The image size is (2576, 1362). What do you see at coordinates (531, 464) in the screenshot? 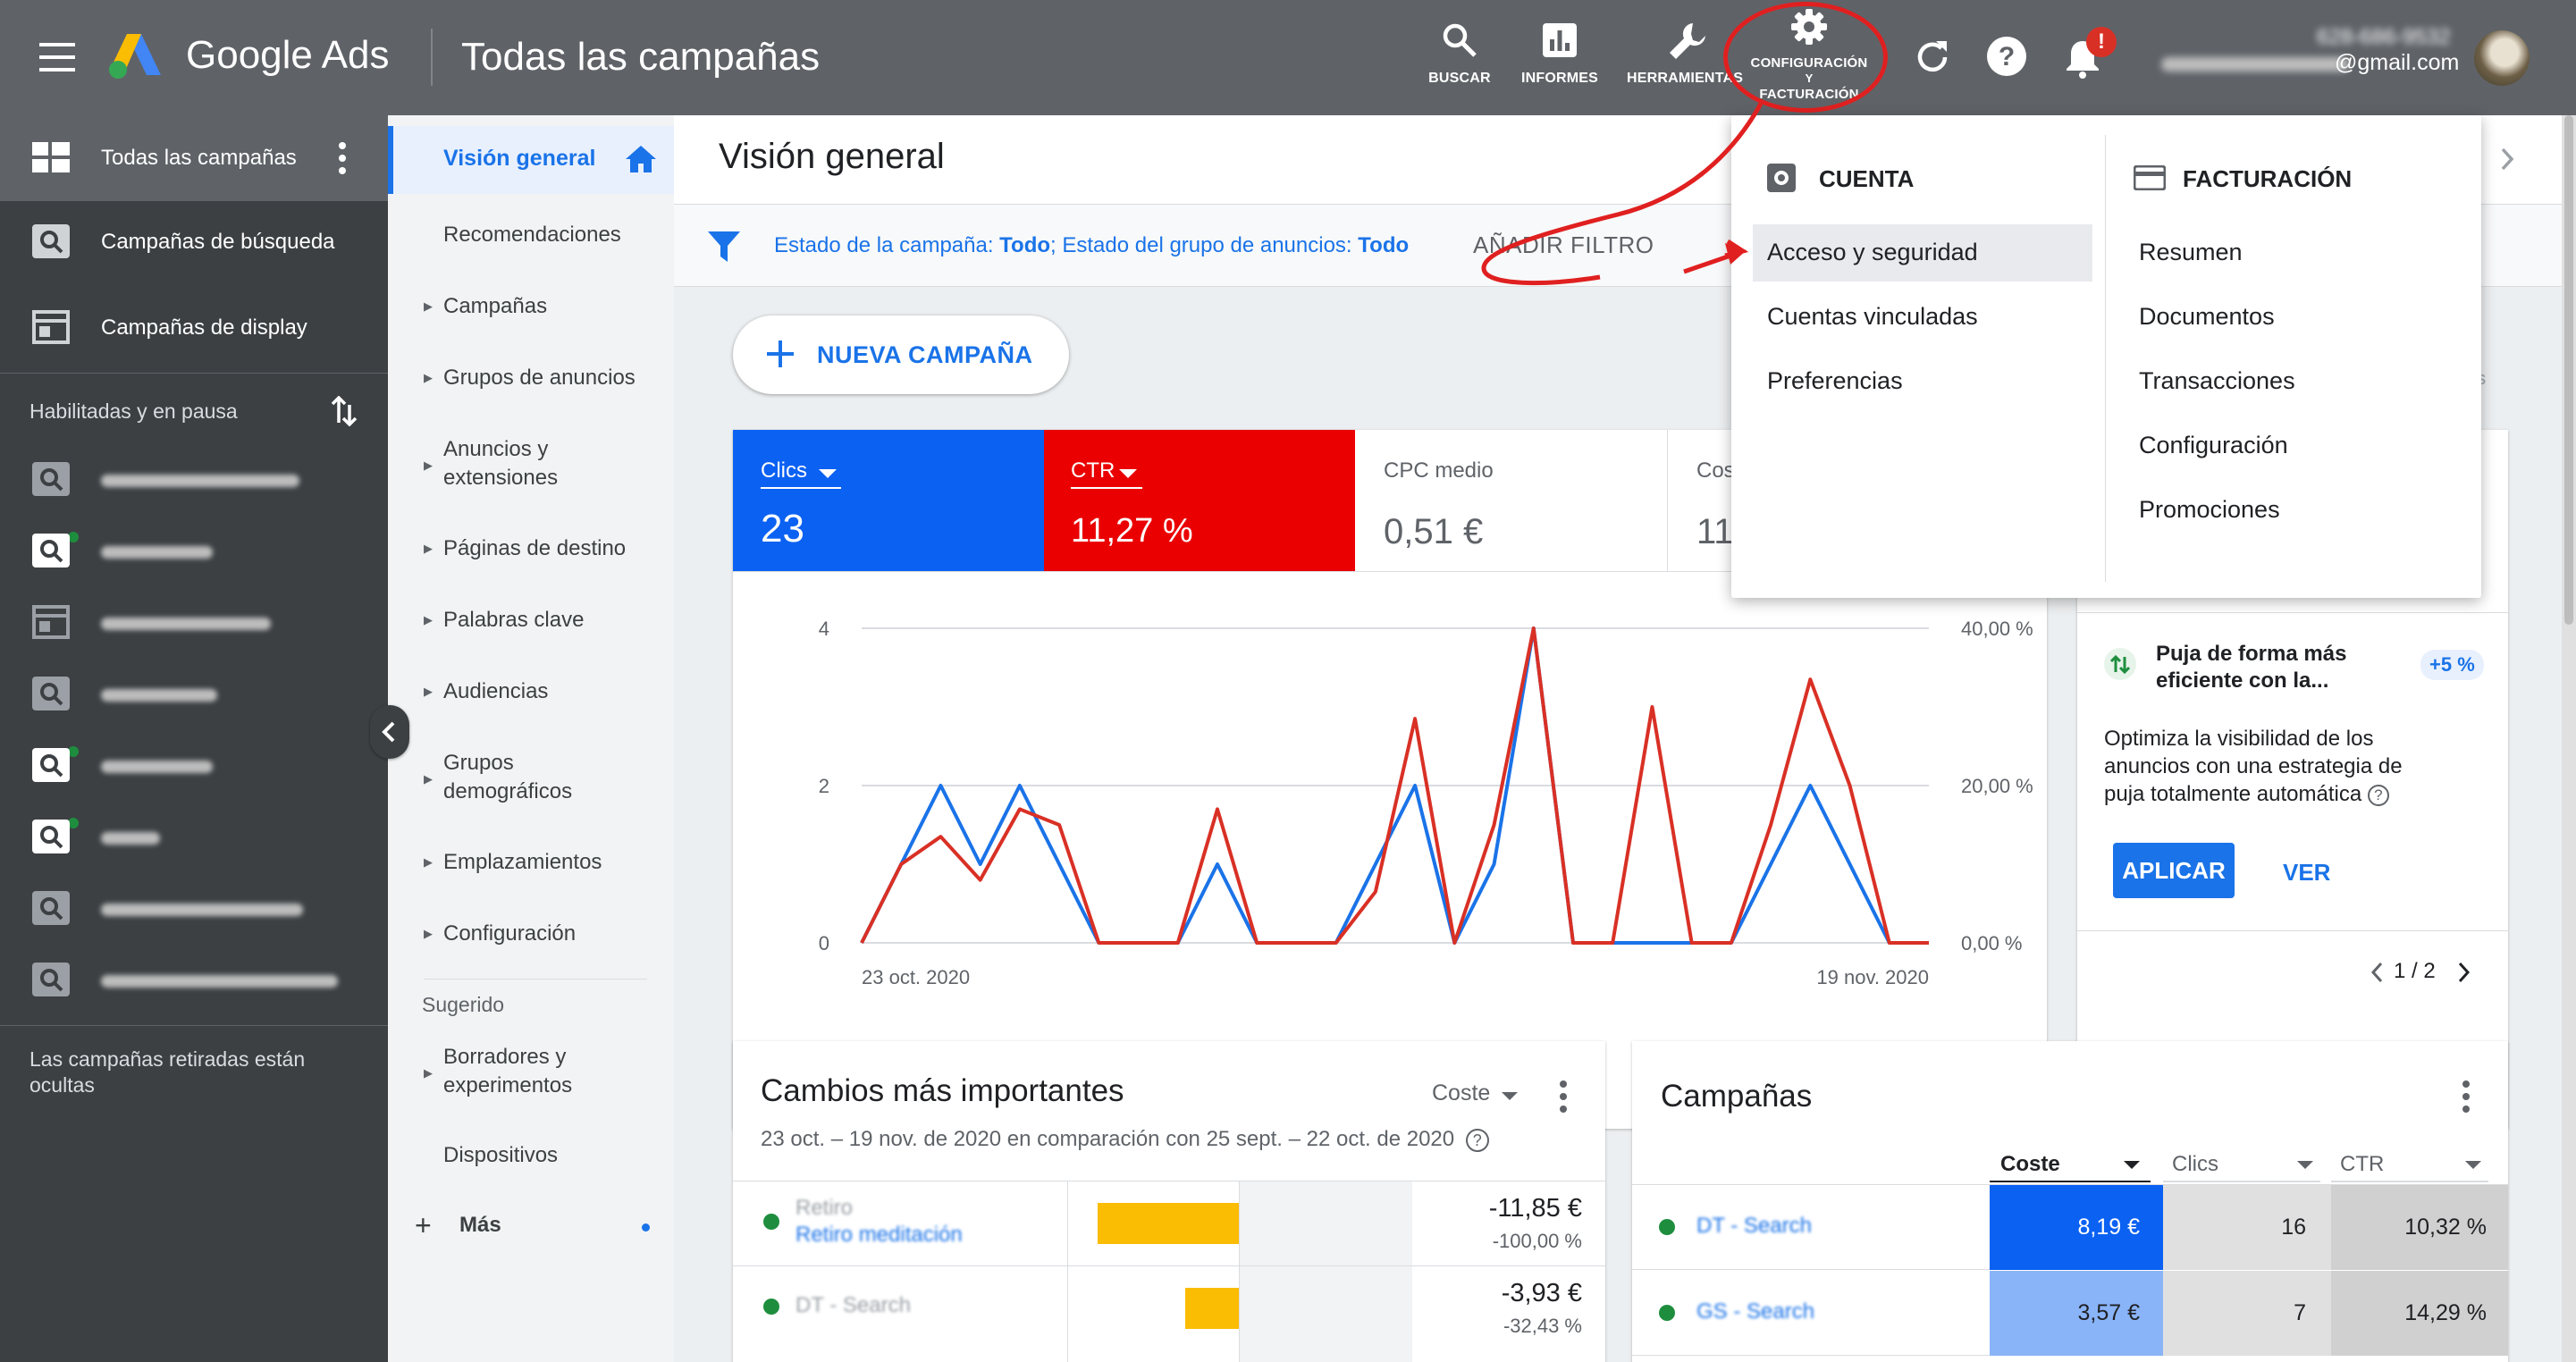
I see `menu-item-ads: ▶ Anuncios y extensiones` at bounding box center [531, 464].